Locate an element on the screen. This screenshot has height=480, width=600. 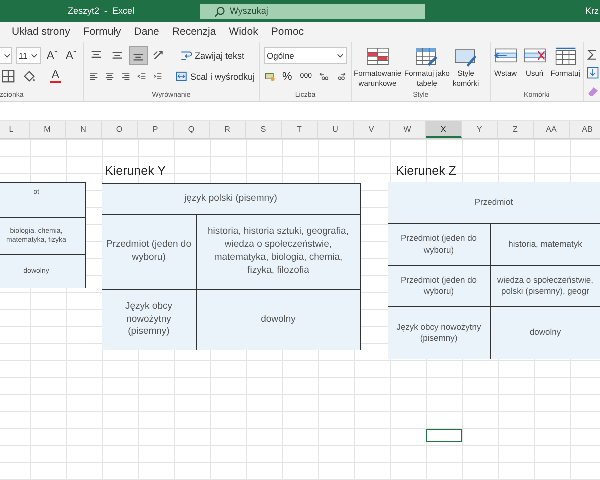
column-header: AA is located at coordinates (552, 129).